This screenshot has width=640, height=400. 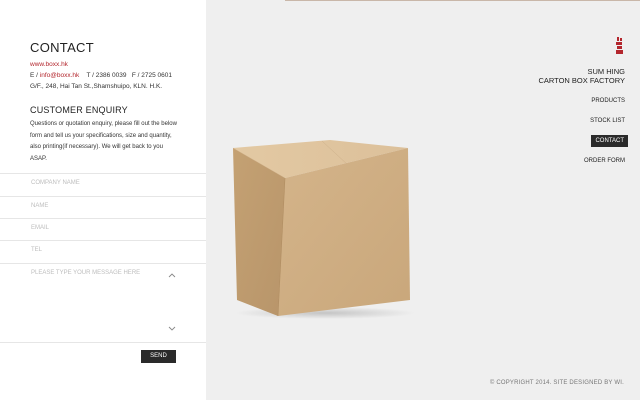 I want to click on company-placeholder: COMPANY NAME, so click(x=55, y=183).